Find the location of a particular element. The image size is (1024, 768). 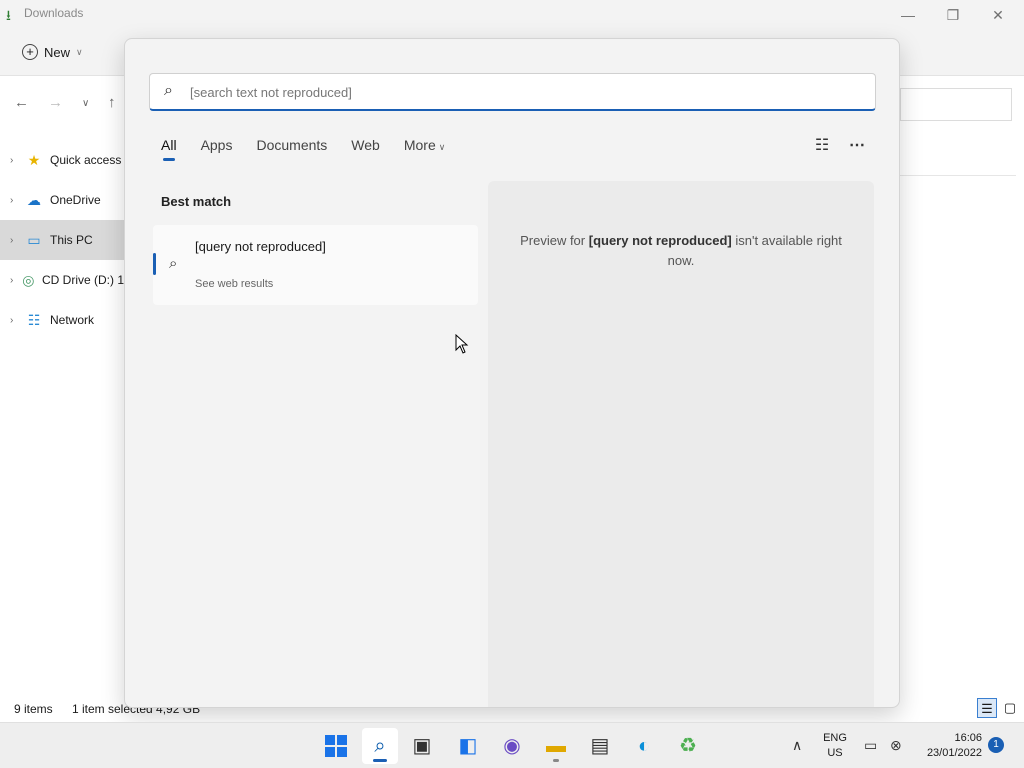

tab-documents: Documents is located at coordinates (291, 149).